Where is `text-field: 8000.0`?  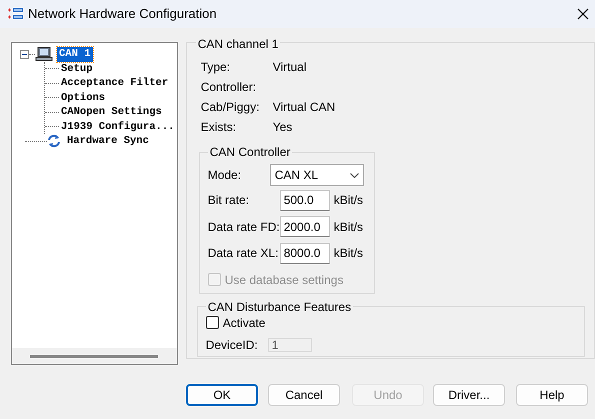 text-field: 8000.0 is located at coordinates (305, 253).